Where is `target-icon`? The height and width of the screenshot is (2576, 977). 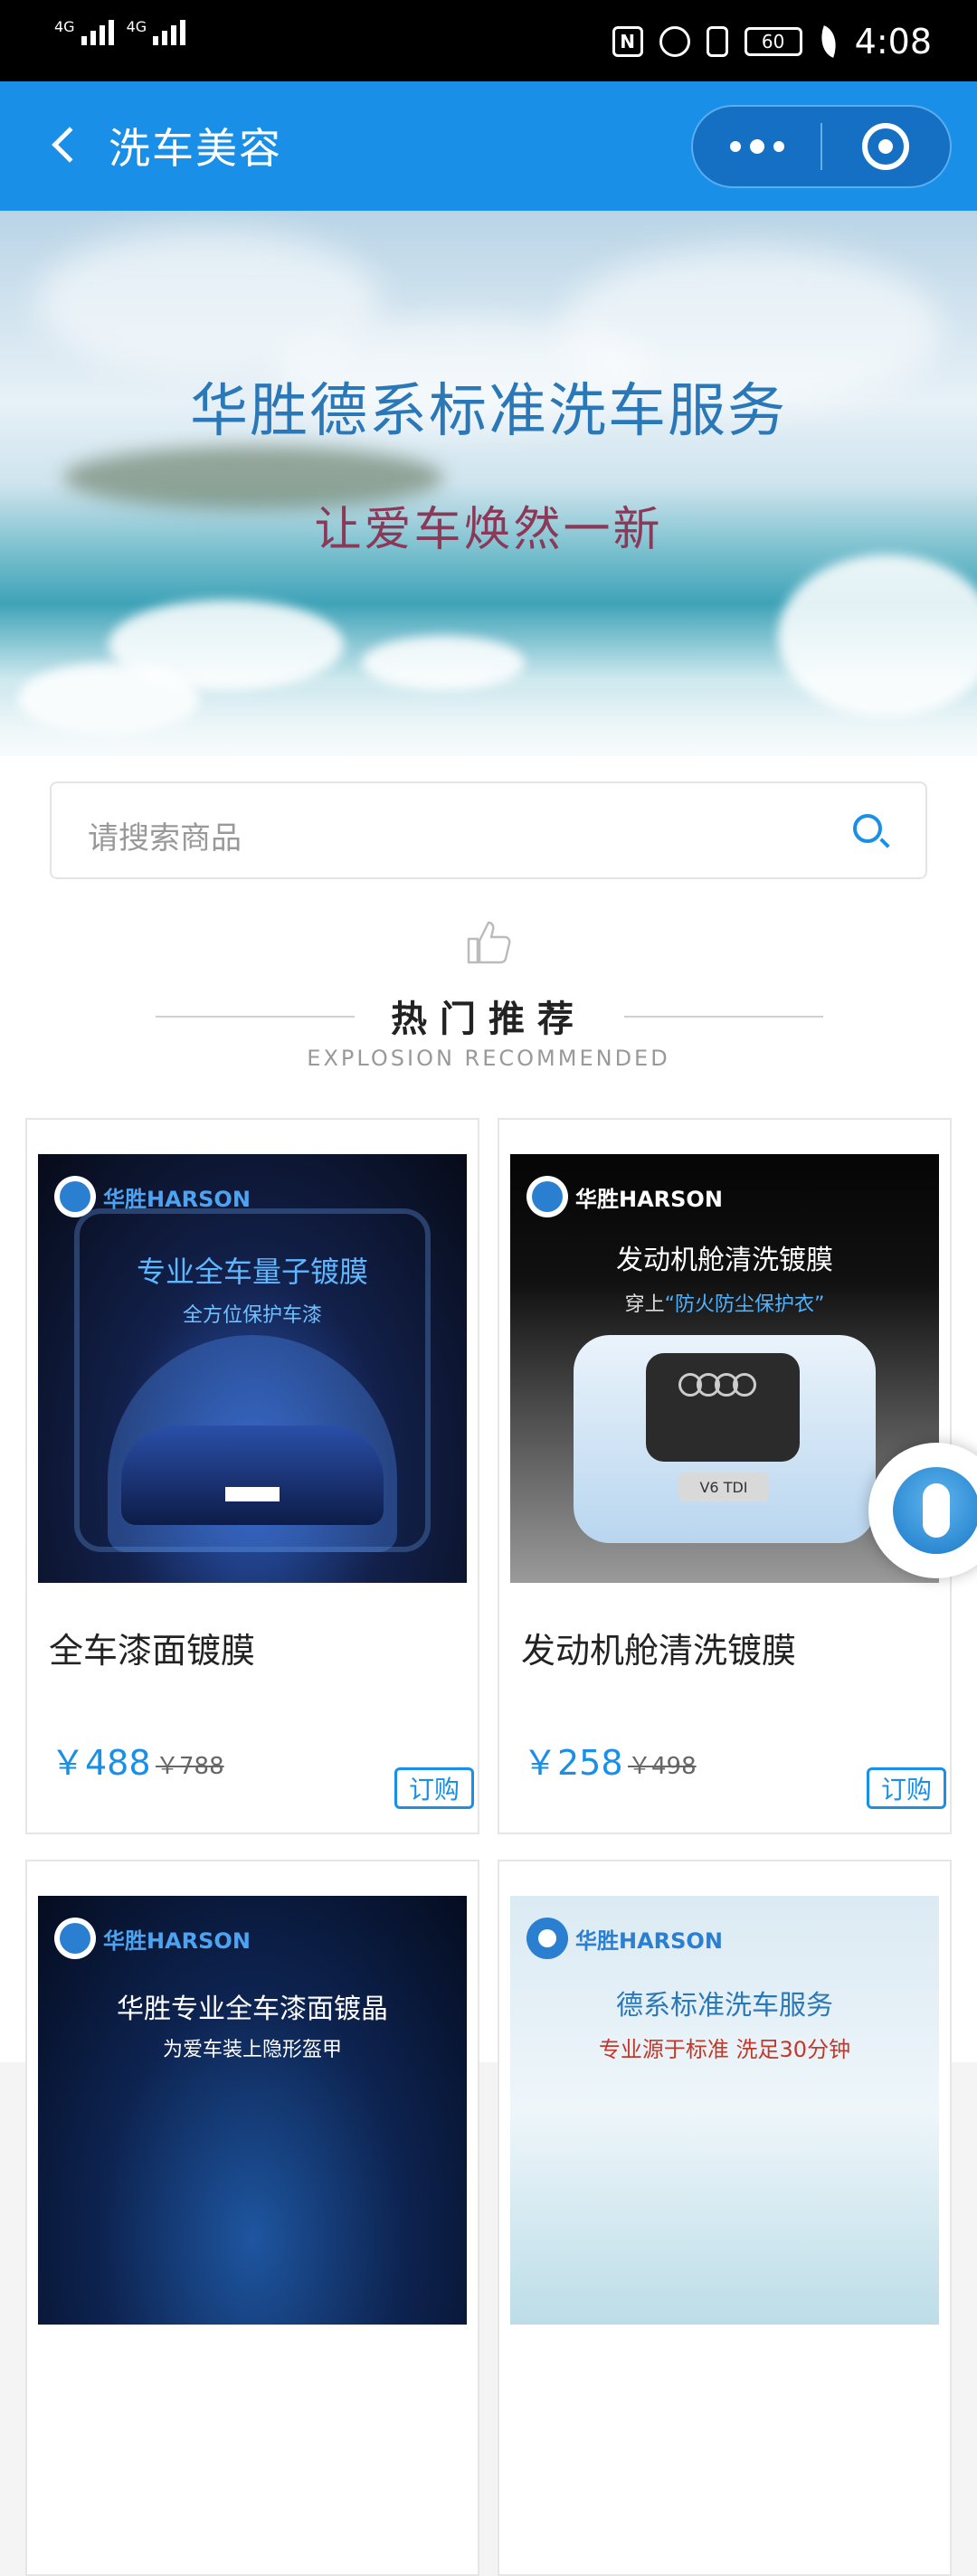 target-icon is located at coordinates (886, 146).